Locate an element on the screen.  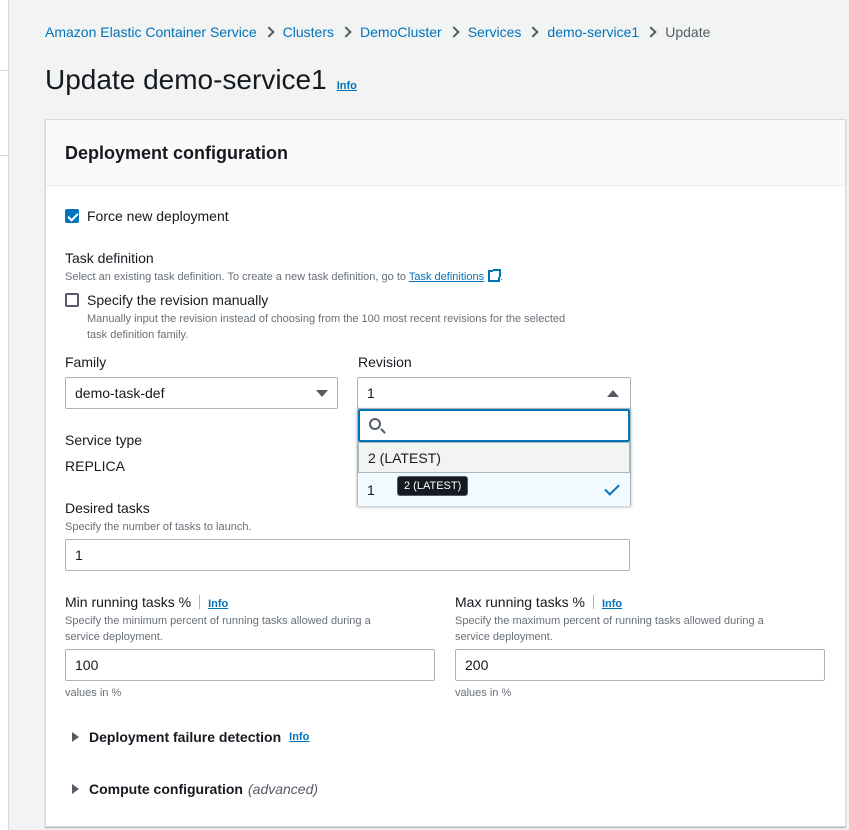
left-rail is located at coordinates (4, 415).